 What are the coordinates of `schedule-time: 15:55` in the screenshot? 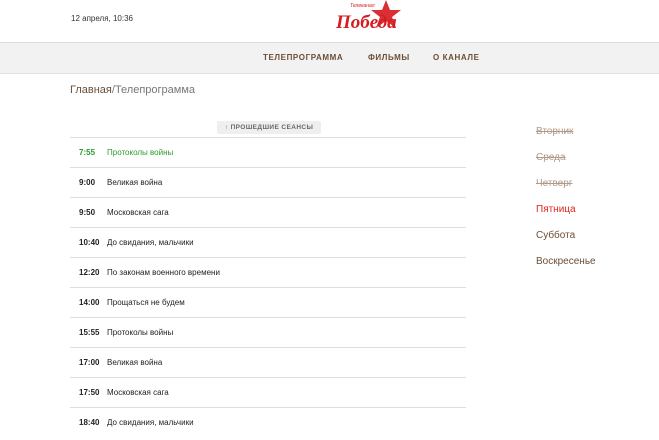 It's located at (89, 332).